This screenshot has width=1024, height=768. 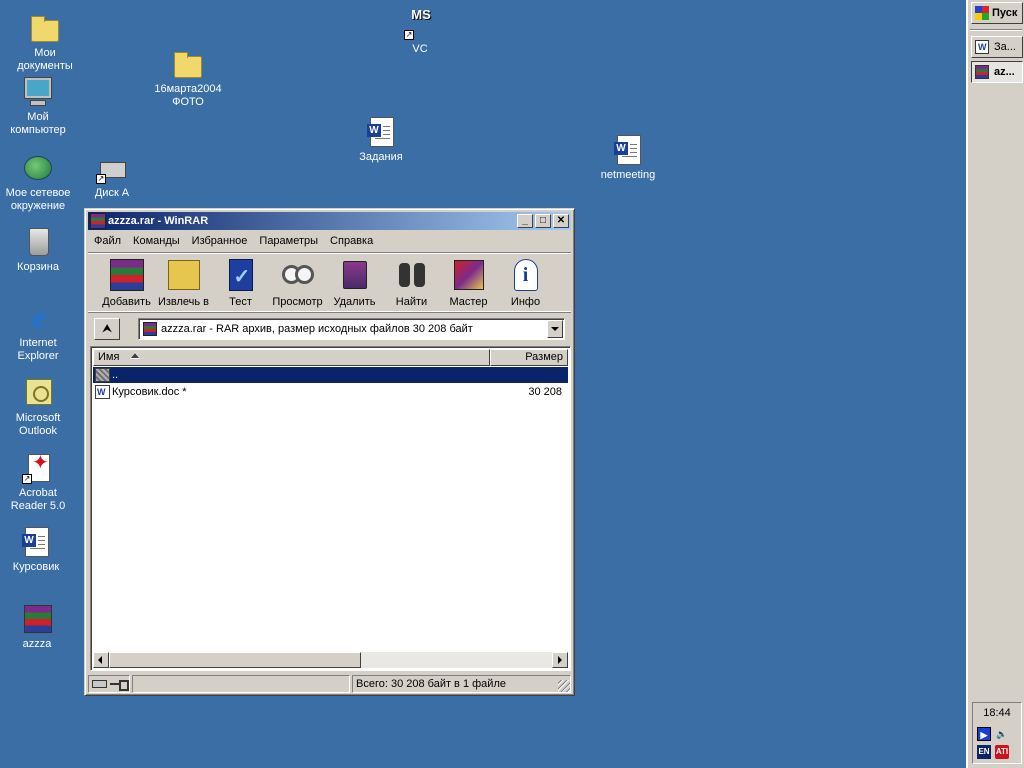 I want to click on info-icon: i, so click(x=526, y=275).